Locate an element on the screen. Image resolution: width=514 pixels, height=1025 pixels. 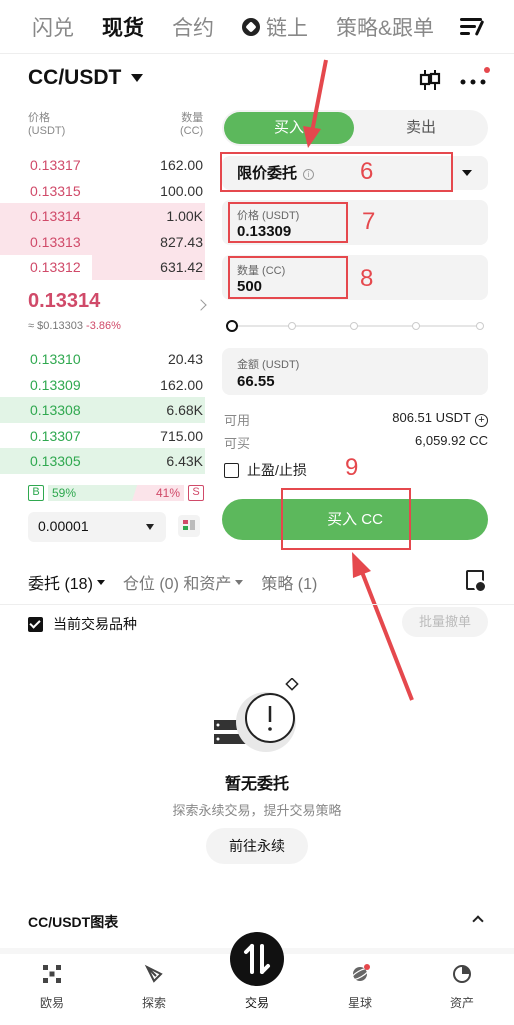
tab-futures: 合约 is located at coordinates (193, 27).